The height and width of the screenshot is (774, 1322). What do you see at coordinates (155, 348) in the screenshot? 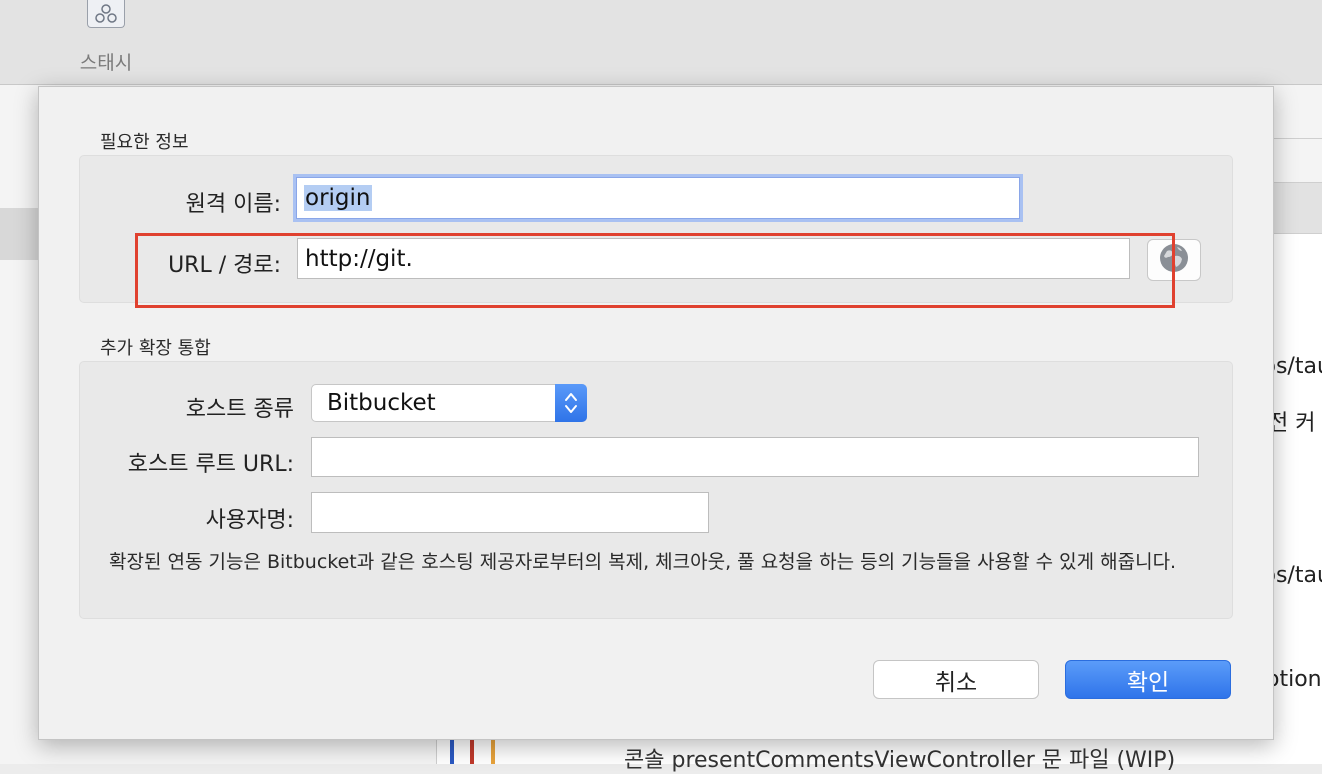
I see `extension-section-title: 추가 확장 통합` at bounding box center [155, 348].